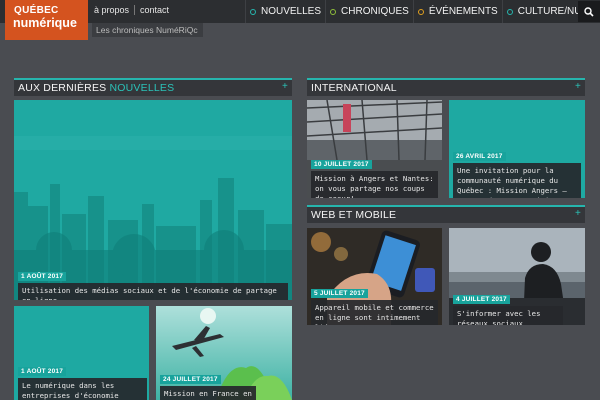 This screenshot has width=600, height=400. What do you see at coordinates (446, 214) in the screenshot?
I see `section-header-web-mobile: Web et mobile +` at bounding box center [446, 214].